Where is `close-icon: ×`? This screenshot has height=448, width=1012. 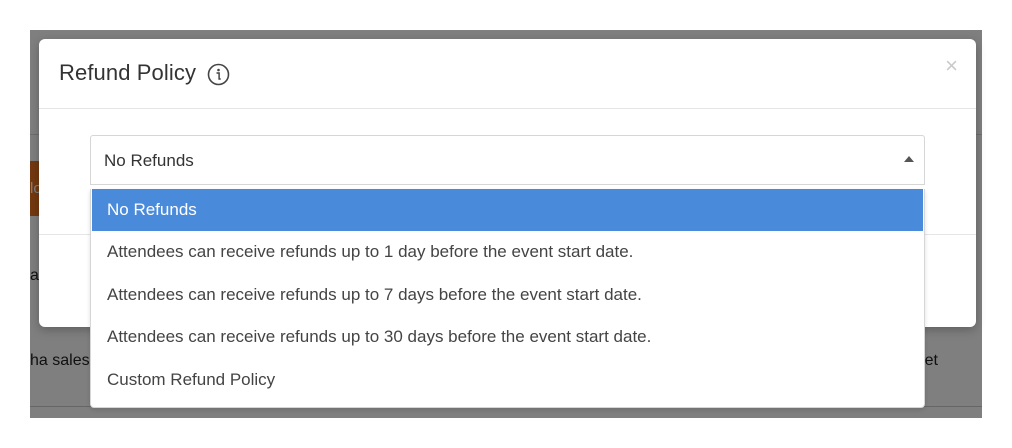 close-icon: × is located at coordinates (951, 66).